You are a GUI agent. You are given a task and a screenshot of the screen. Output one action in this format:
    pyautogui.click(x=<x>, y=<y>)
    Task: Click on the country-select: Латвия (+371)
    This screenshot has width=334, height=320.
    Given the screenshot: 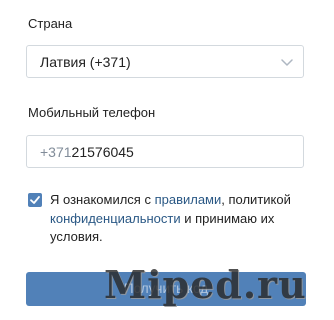 What is the action you would take?
    pyautogui.click(x=165, y=61)
    